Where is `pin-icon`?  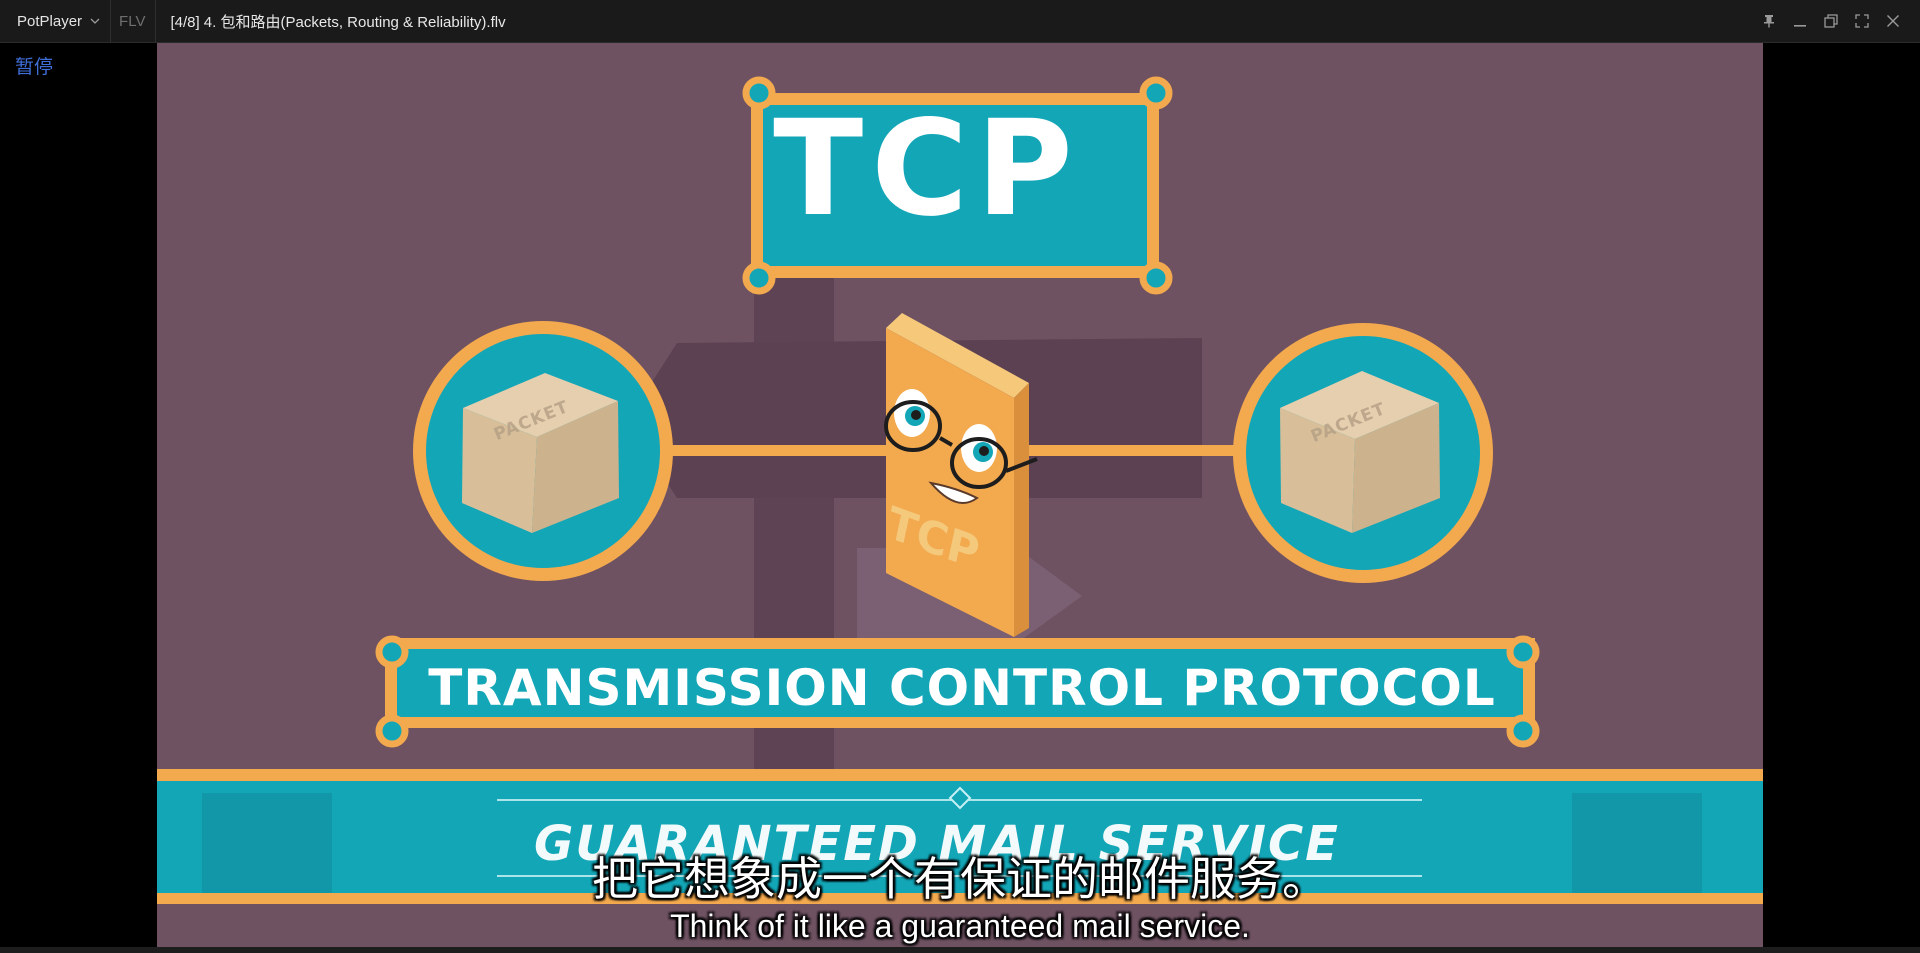 pin-icon is located at coordinates (1768, 21).